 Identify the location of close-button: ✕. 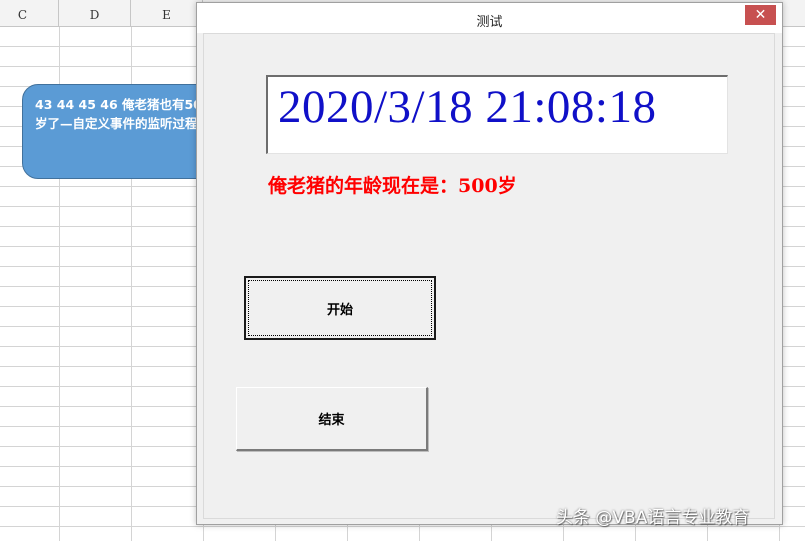
(760, 15).